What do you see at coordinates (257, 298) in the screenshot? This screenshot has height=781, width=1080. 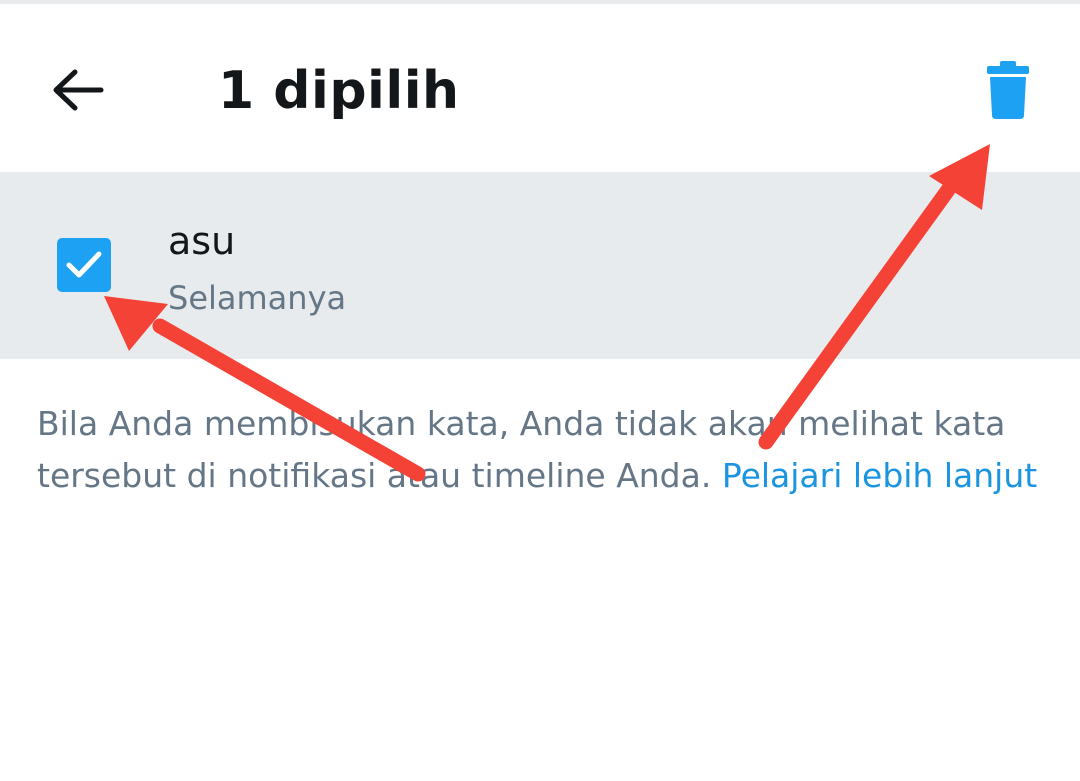 I see `mute-duration: Selamanya` at bounding box center [257, 298].